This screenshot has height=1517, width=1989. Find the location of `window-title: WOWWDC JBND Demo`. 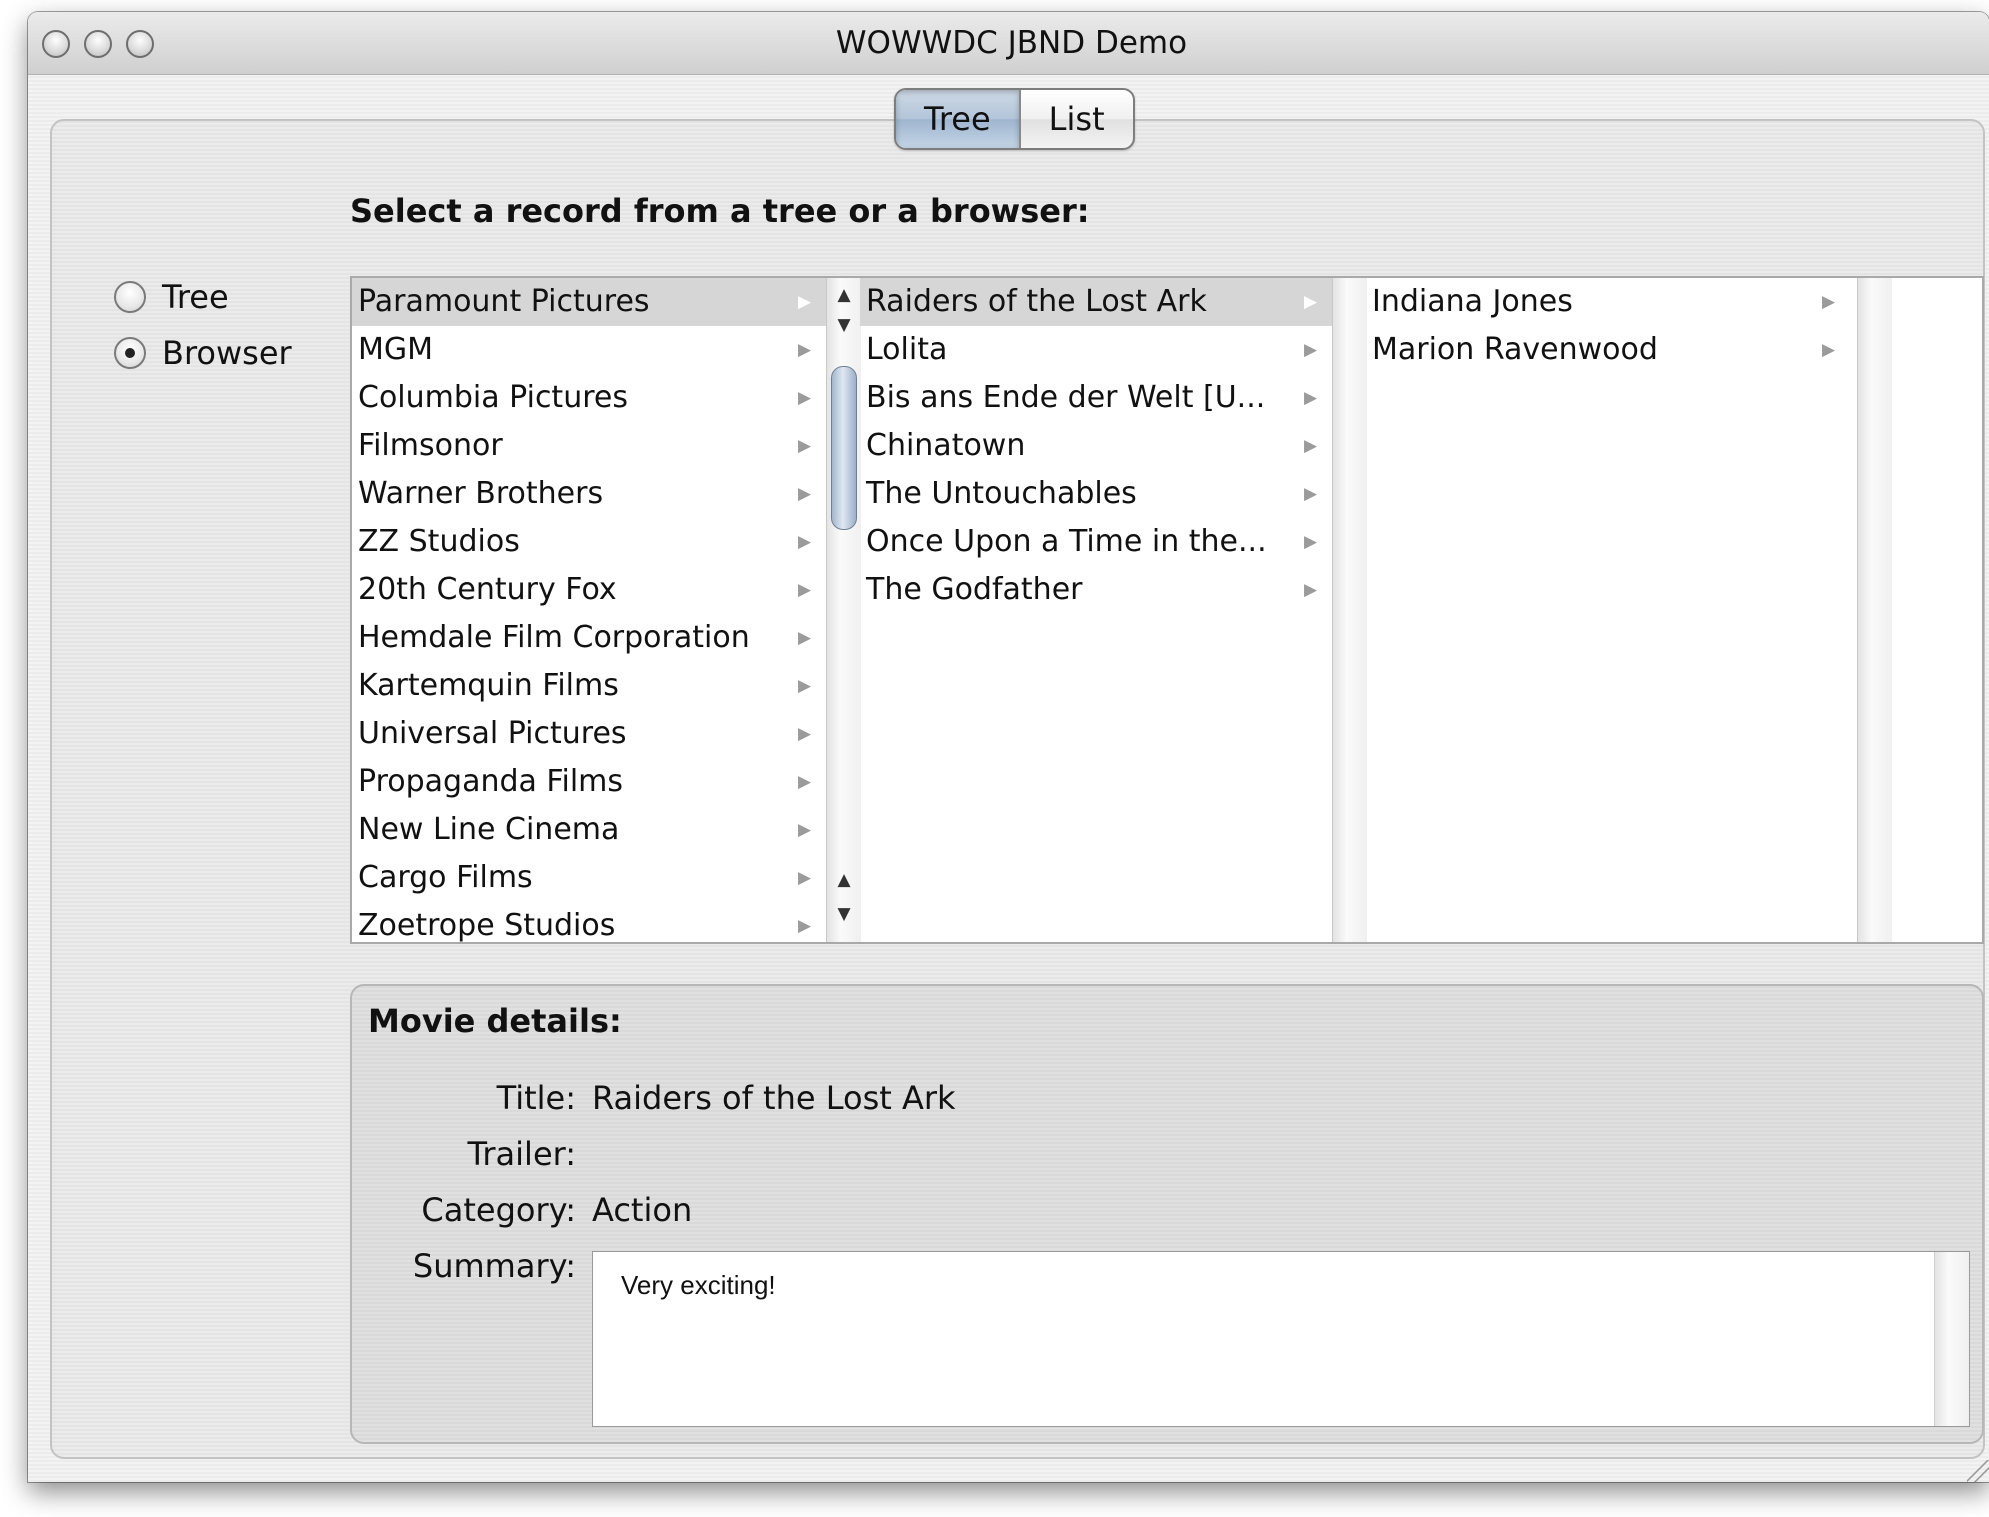

window-title: WOWWDC JBND Demo is located at coordinates (1011, 43).